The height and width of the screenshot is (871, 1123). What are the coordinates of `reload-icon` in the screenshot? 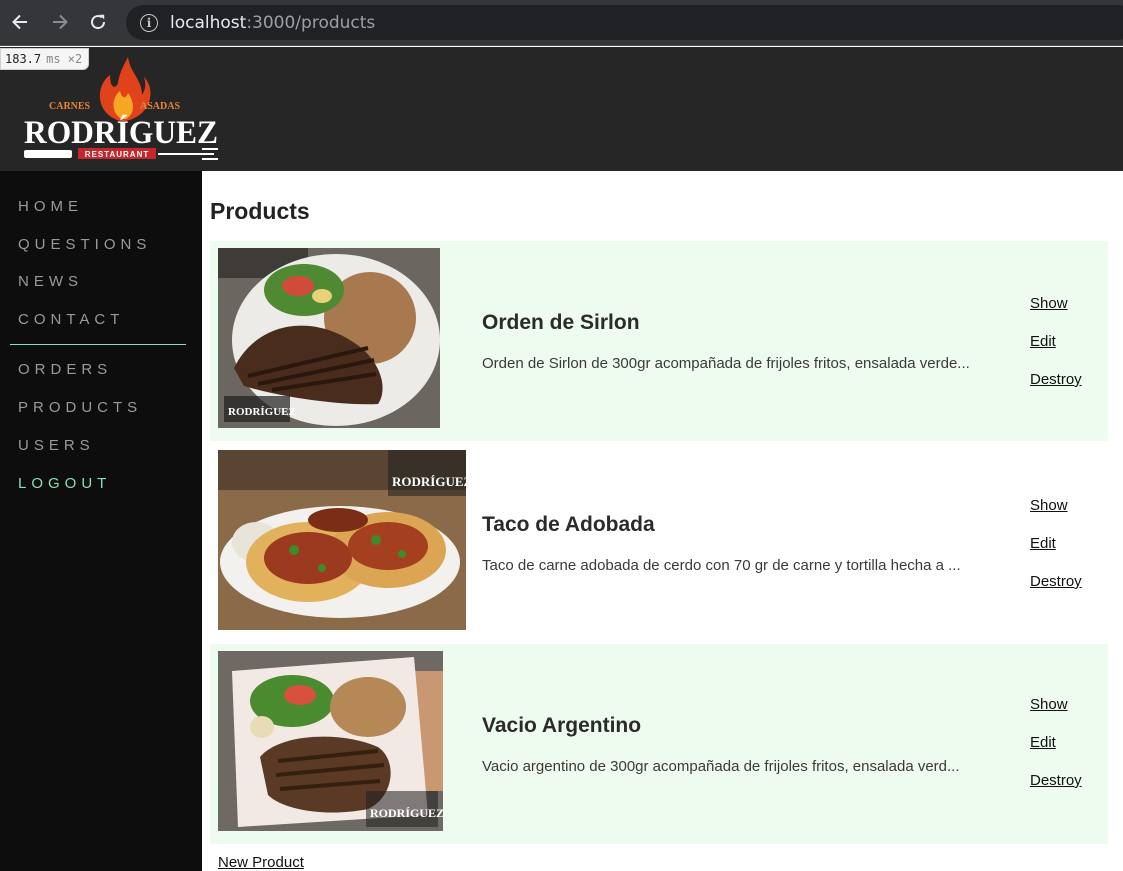 It's located at (98, 22).